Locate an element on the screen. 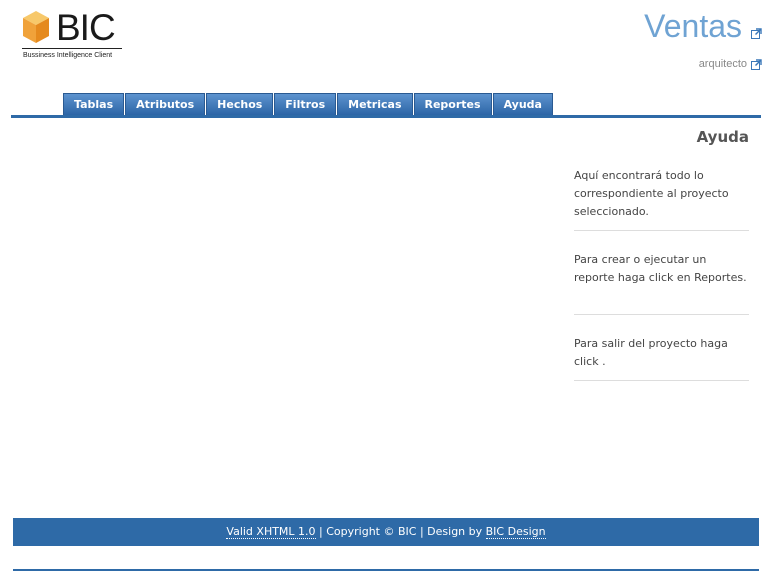  nav-underline is located at coordinates (386, 116).